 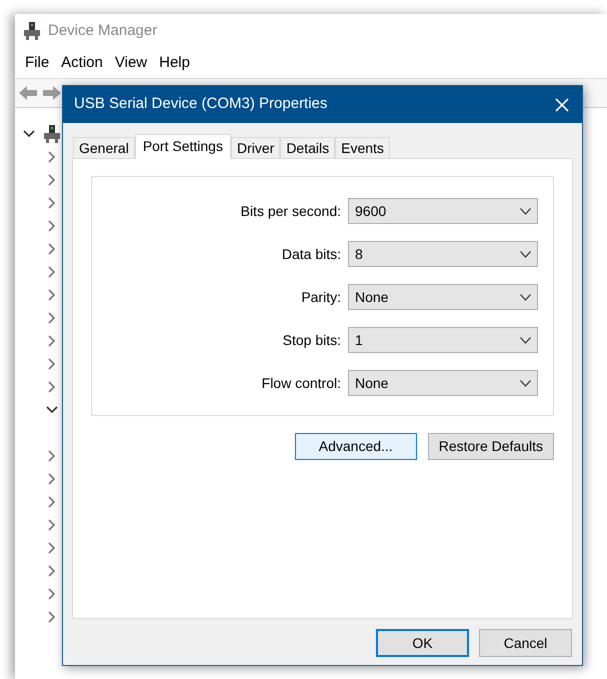 I want to click on menu-item: Help, so click(x=174, y=63).